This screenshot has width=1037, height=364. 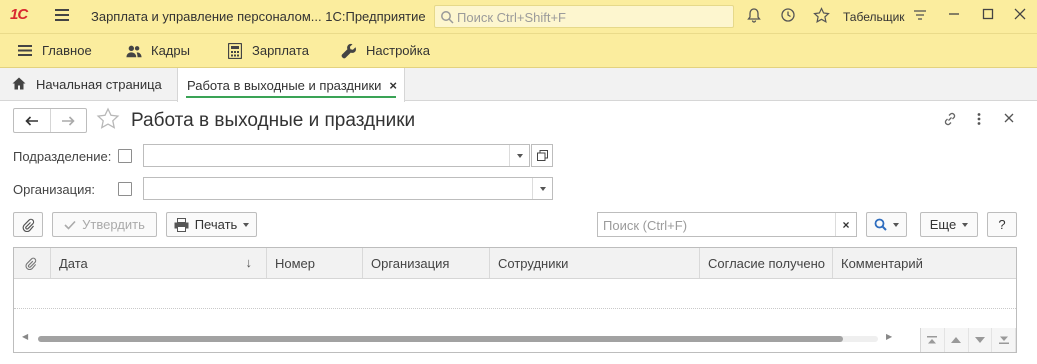 What do you see at coordinates (62, 15) in the screenshot?
I see `main-menu-icon` at bounding box center [62, 15].